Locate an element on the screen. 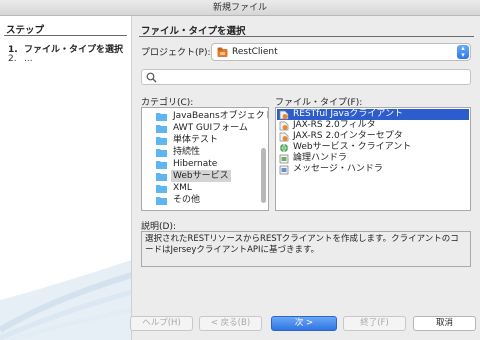  title-bar: 新規ファイル is located at coordinates (240, 8).